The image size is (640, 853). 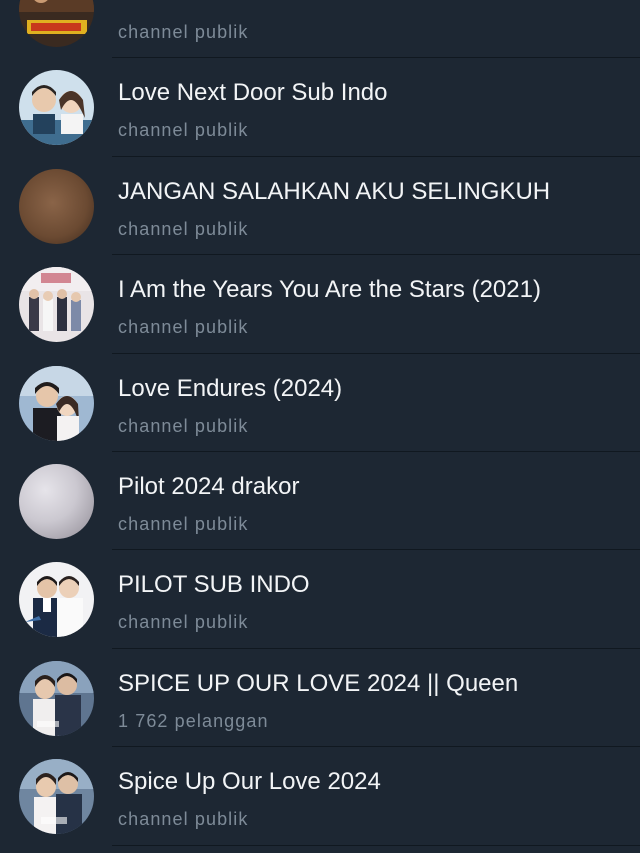 What do you see at coordinates (329, 290) in the screenshot?
I see `channel-title: I Am the Years You Are the Stars (2021)` at bounding box center [329, 290].